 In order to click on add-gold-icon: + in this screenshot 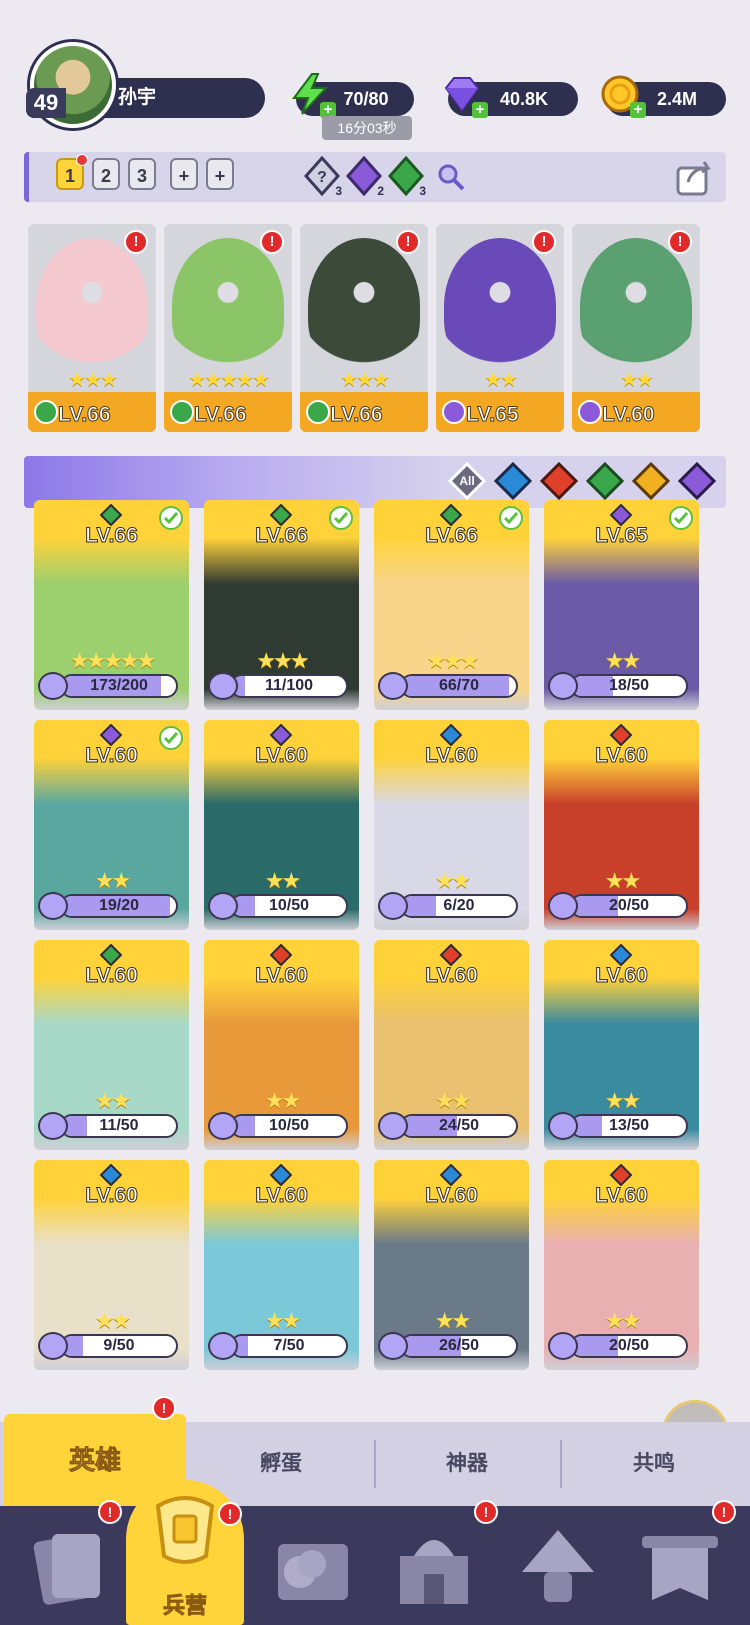, I will do `click(638, 110)`.